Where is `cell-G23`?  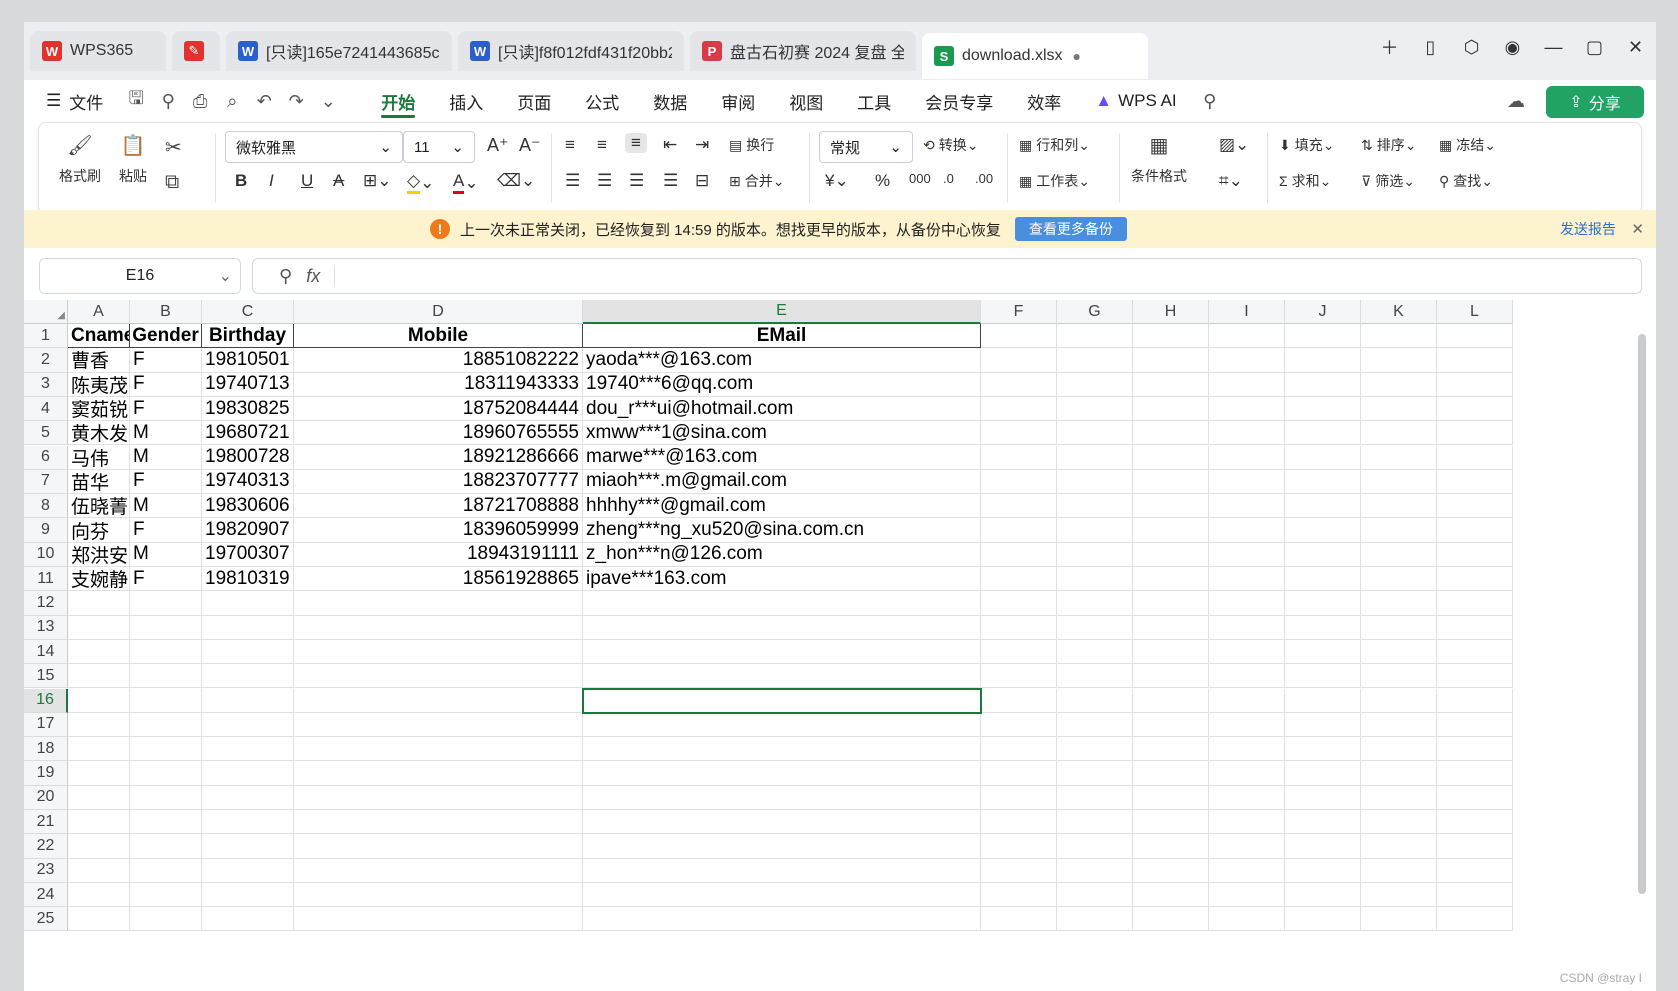 cell-G23 is located at coordinates (1095, 870).